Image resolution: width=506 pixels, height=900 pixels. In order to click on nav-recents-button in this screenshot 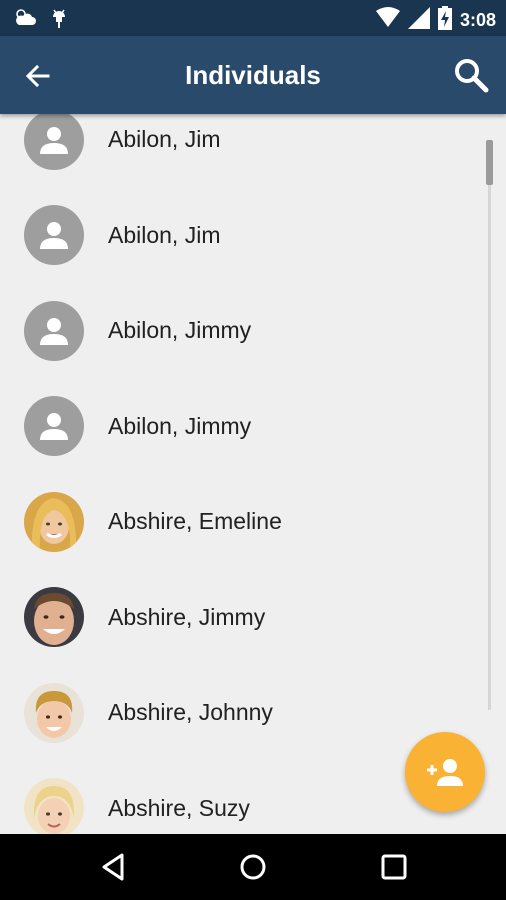, I will do `click(394, 867)`.